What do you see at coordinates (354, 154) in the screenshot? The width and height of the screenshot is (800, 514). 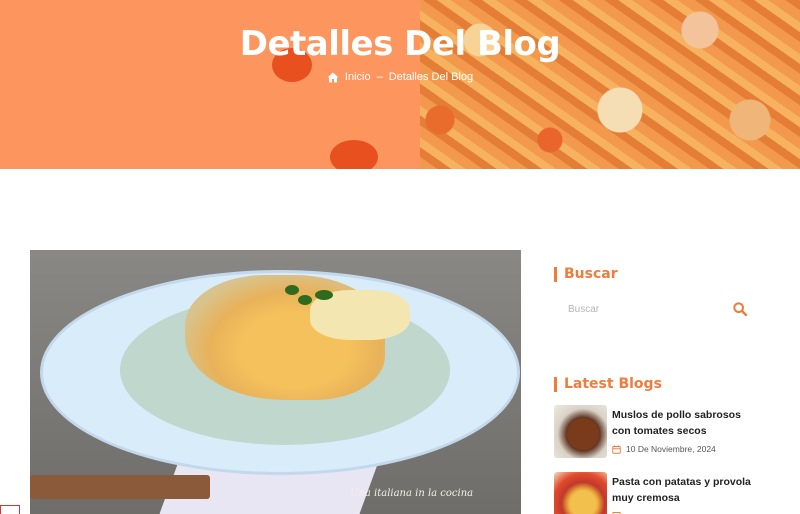 I see `tomato-decoration` at bounding box center [354, 154].